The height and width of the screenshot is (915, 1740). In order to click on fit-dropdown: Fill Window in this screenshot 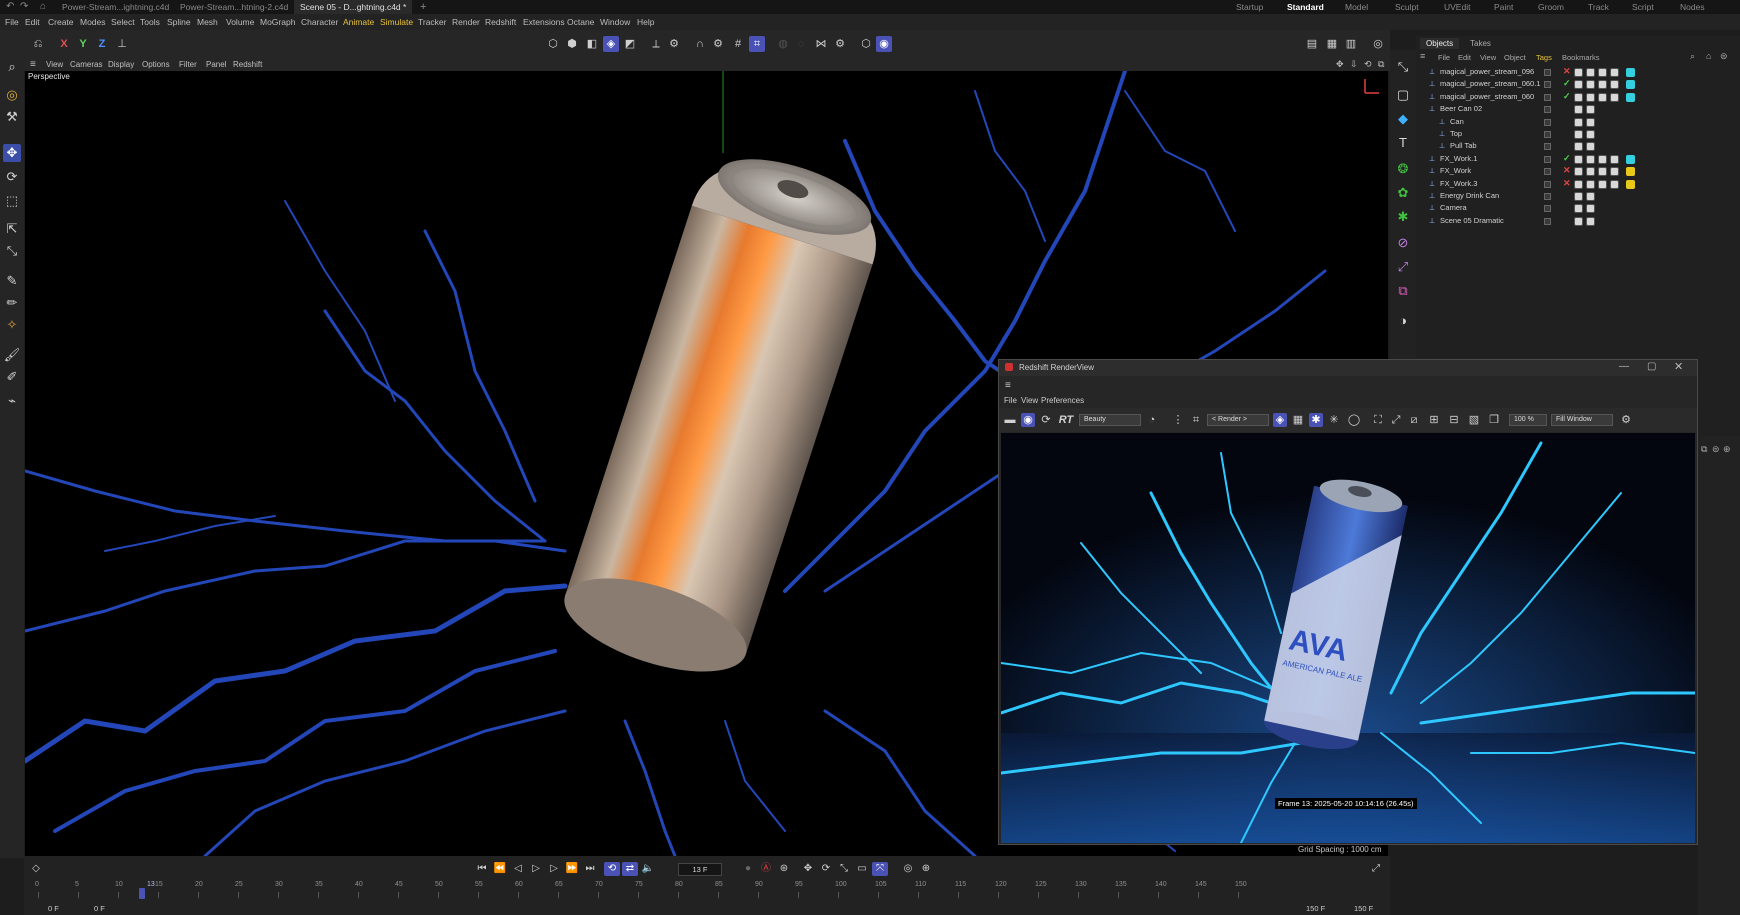, I will do `click(1582, 420)`.